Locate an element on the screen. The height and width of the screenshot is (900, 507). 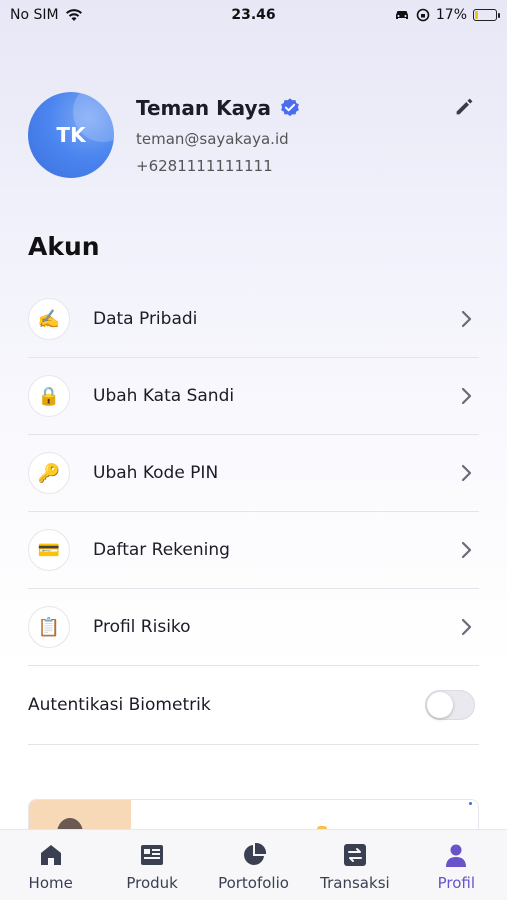
menu-item-daftar-rekening: 💳 Daftar Rekening is located at coordinates (253, 550).